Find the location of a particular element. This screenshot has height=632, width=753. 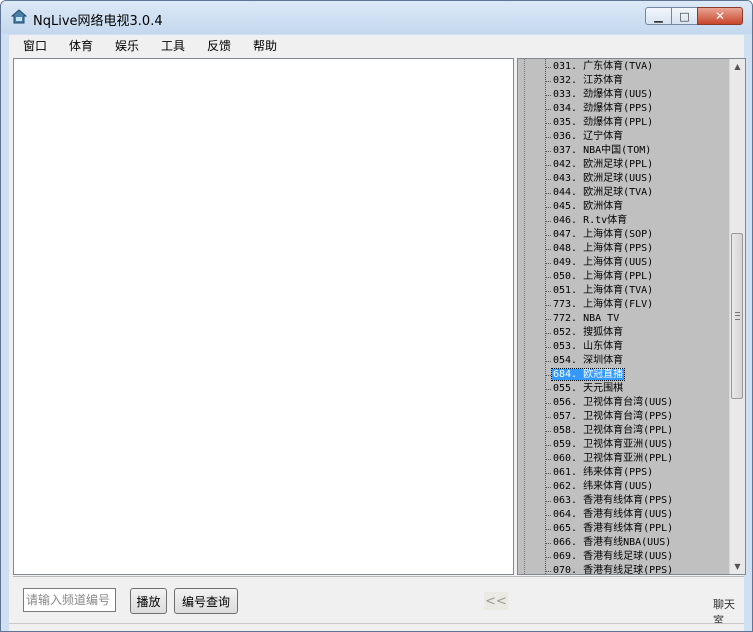

channel-item: 684. 欧冠直播 is located at coordinates (624, 375).